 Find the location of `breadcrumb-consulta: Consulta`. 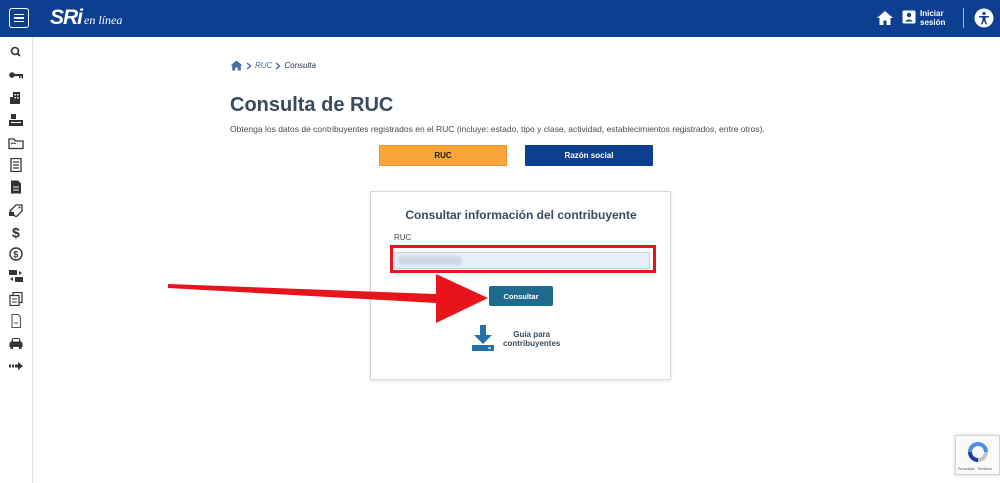

breadcrumb-consulta: Consulta is located at coordinates (300, 65).